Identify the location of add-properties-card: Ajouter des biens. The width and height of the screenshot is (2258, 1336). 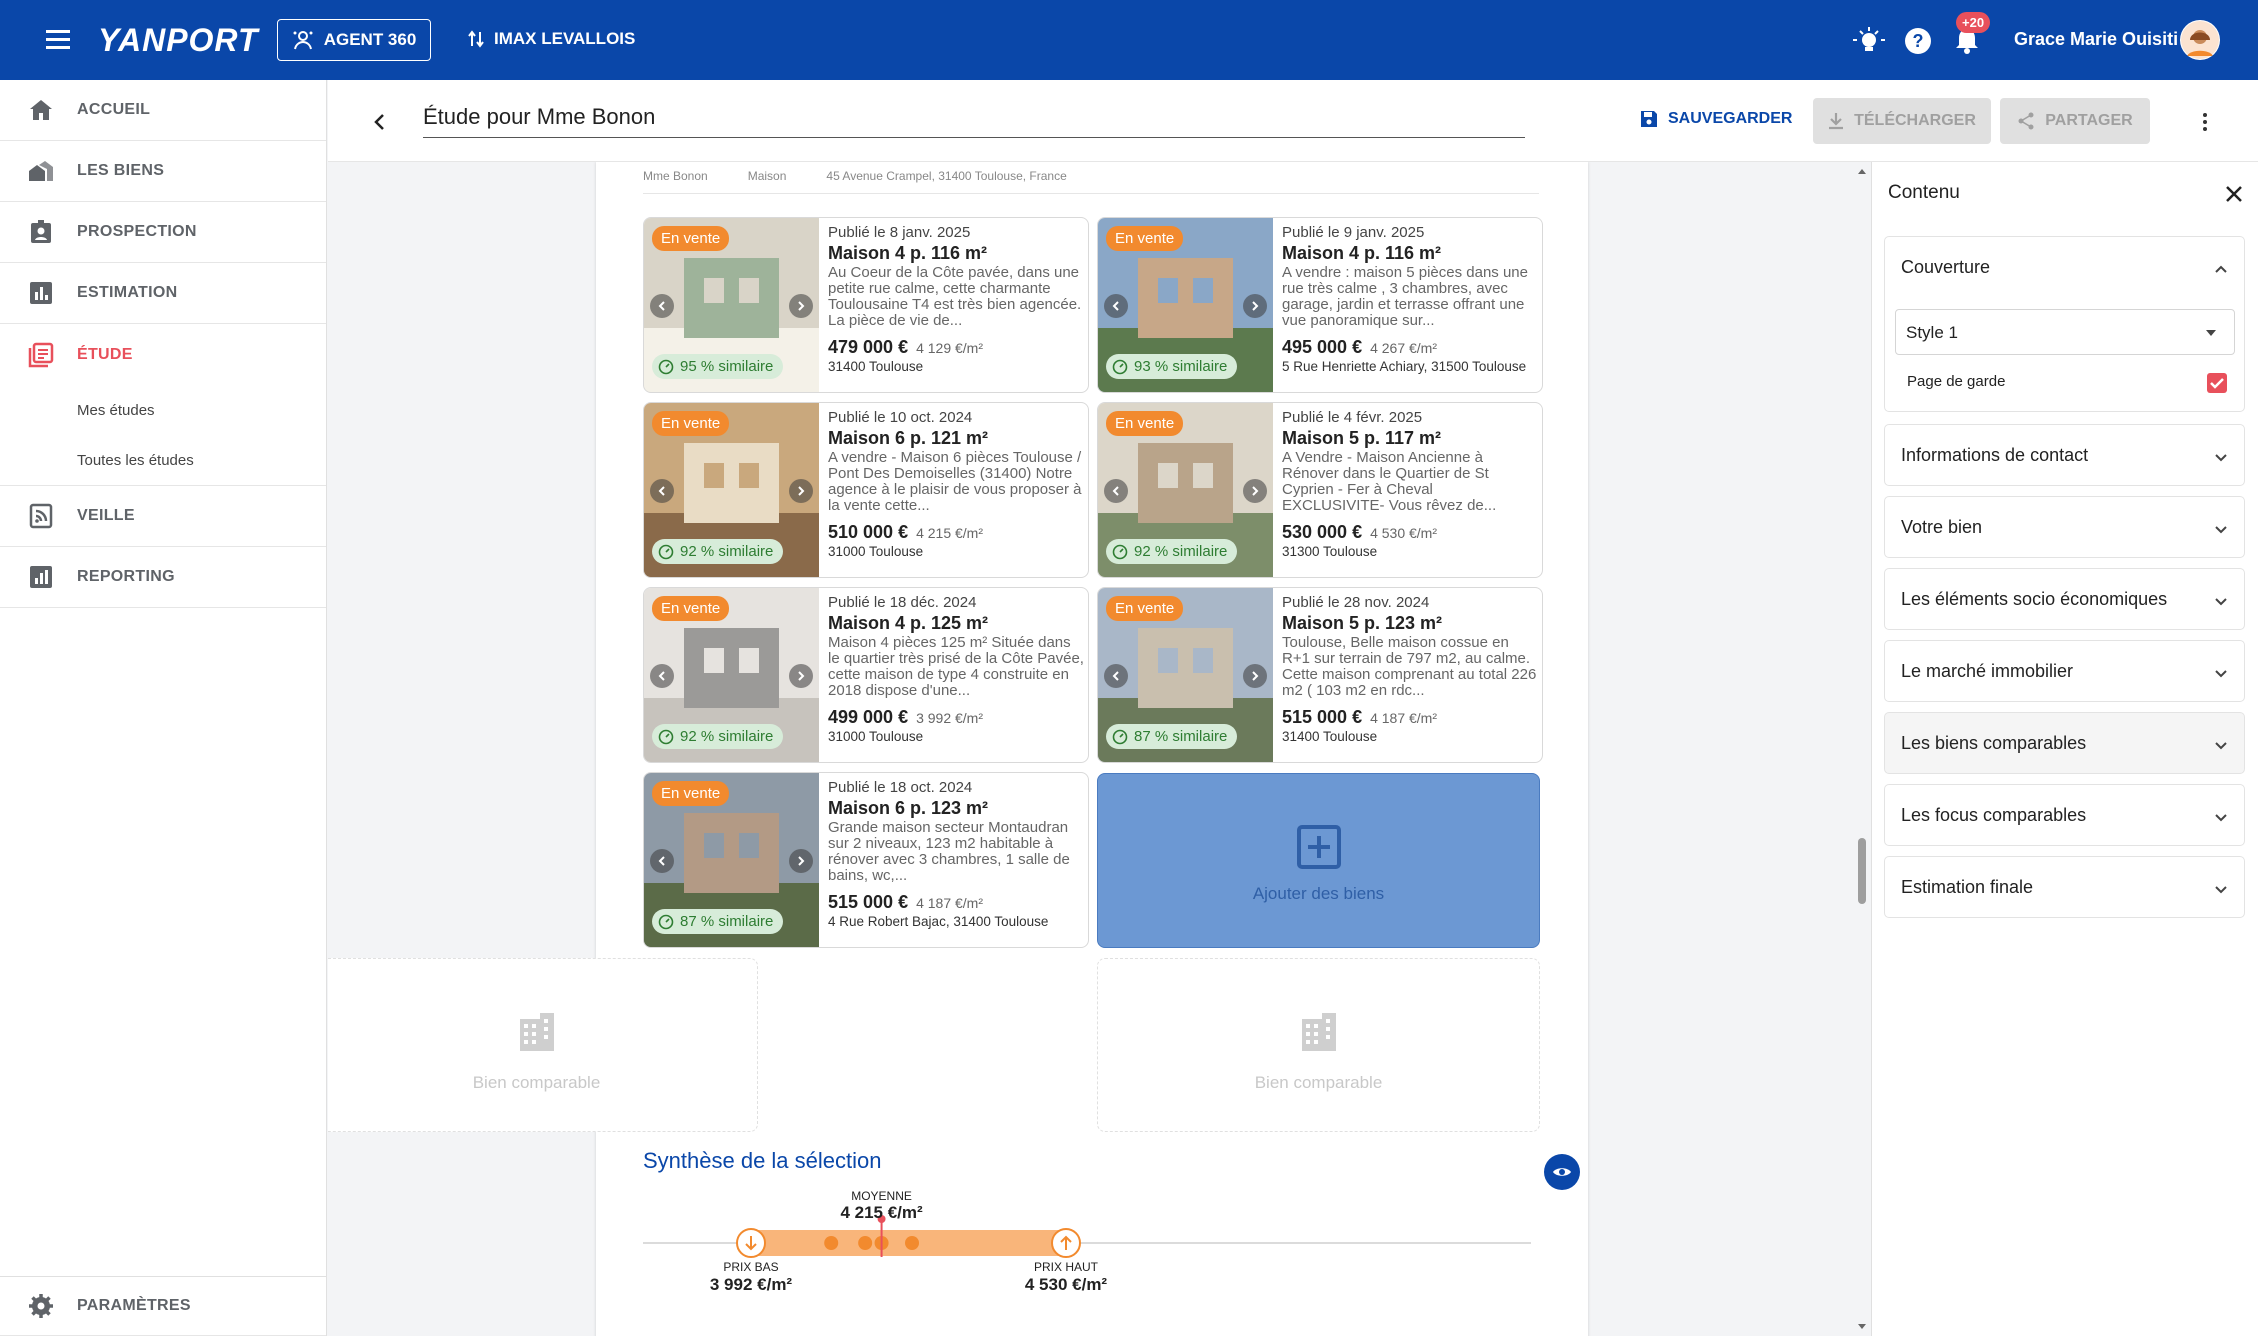
(1318, 860).